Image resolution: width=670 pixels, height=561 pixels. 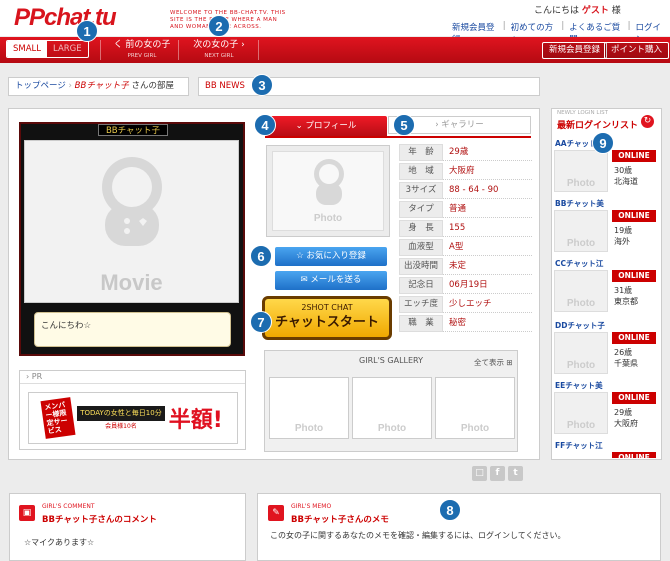 What do you see at coordinates (465, 171) in the screenshot?
I see `profile-row: 地 域大阪府` at bounding box center [465, 171].